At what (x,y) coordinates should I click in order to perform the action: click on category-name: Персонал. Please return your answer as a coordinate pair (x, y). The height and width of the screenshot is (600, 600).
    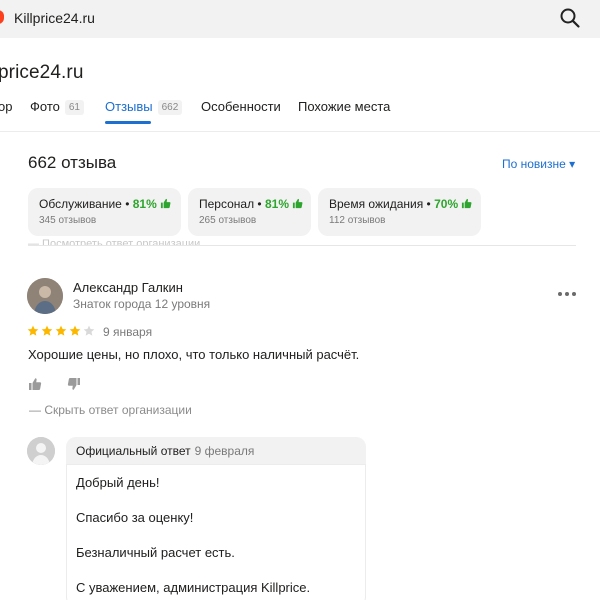
    Looking at the image, I should click on (227, 204).